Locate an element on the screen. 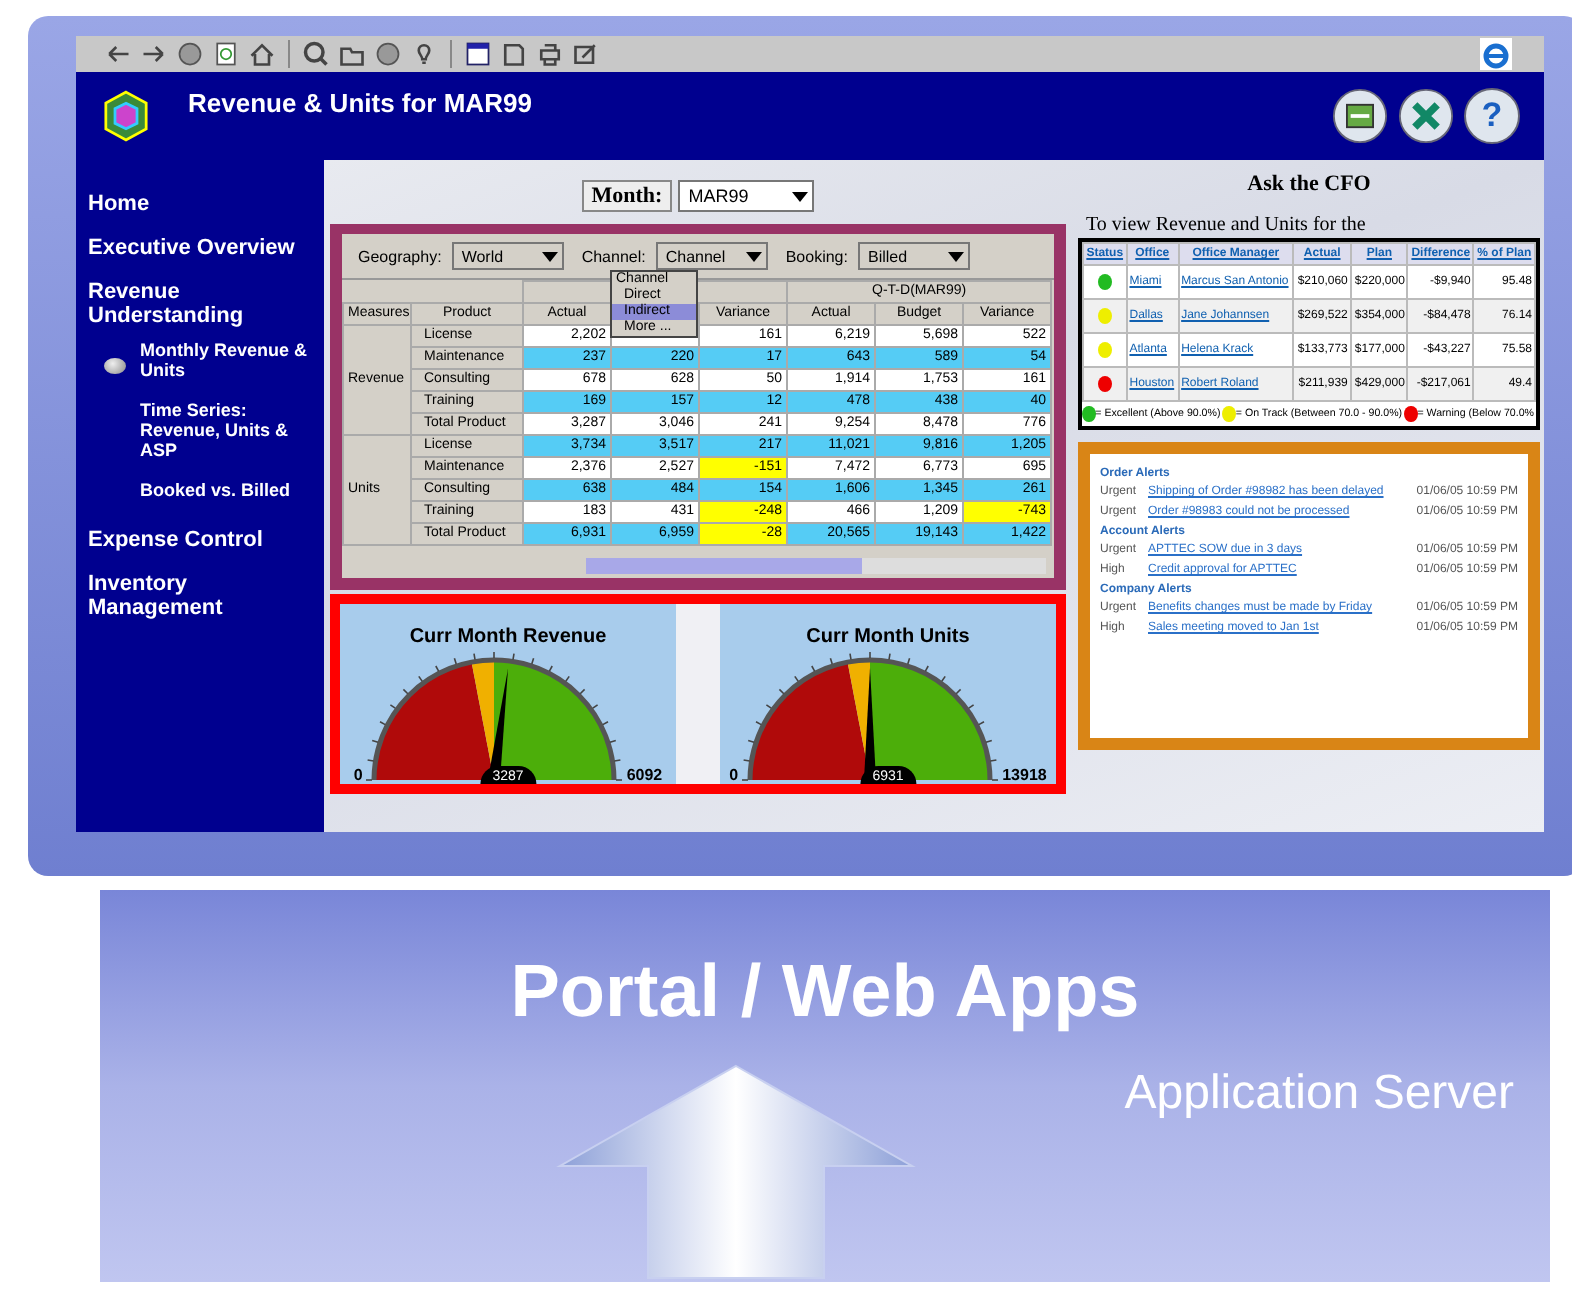 The width and height of the screenshot is (1572, 1298). nav-link: Expense Control is located at coordinates (202, 540).